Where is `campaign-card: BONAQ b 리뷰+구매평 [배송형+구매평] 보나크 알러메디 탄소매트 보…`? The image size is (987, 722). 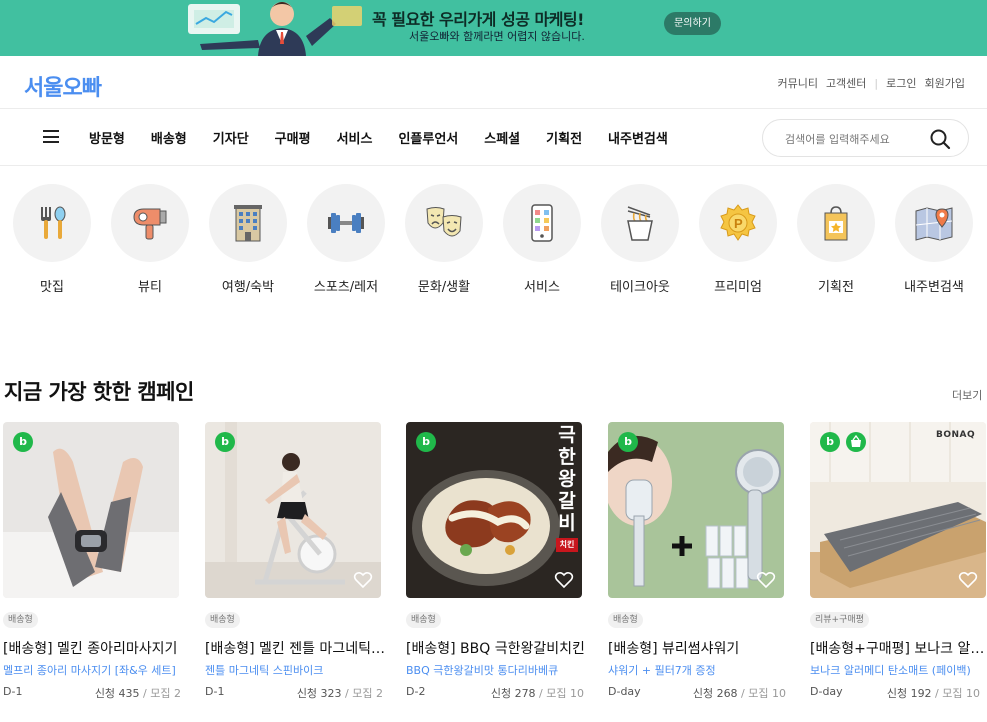
campaign-card: BONAQ b 리뷰+구매평 [배송형+구매평] 보나크 알러메디 탄소매트 보… is located at coordinates (898, 561).